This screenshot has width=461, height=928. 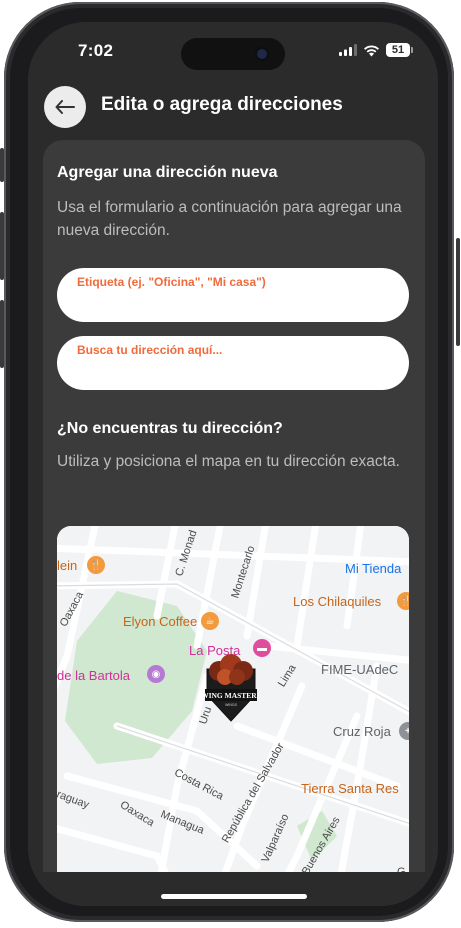 What do you see at coordinates (222, 104) in the screenshot?
I see `page-title: Edita o agrega direcciones` at bounding box center [222, 104].